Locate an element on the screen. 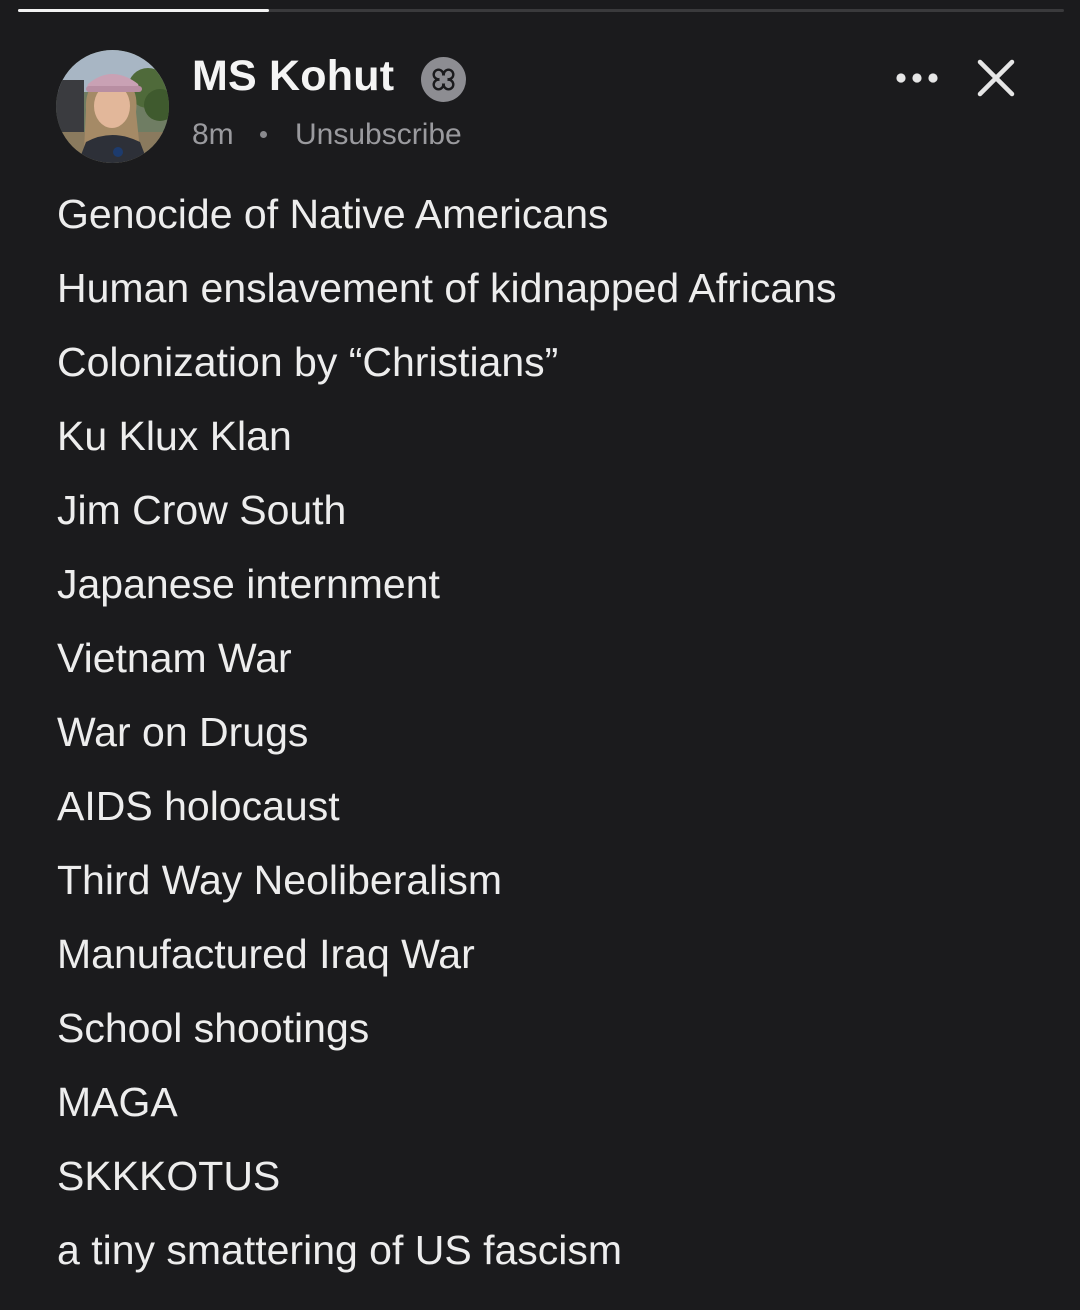  post-line: Genocide of Native Americans is located at coordinates (333, 214).